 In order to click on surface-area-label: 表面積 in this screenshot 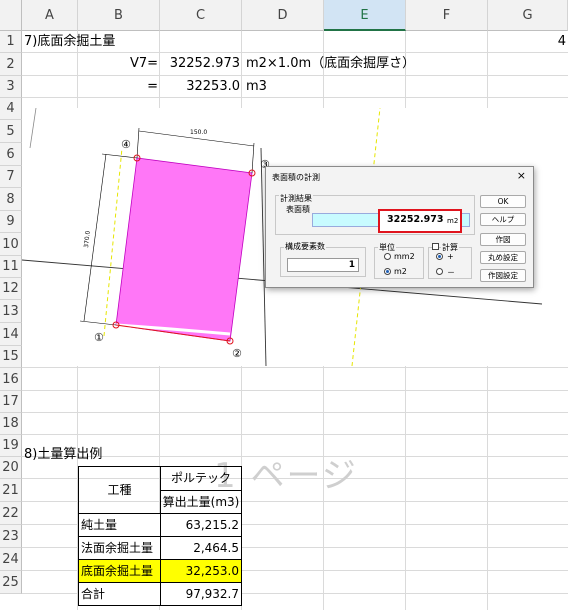, I will do `click(298, 209)`.